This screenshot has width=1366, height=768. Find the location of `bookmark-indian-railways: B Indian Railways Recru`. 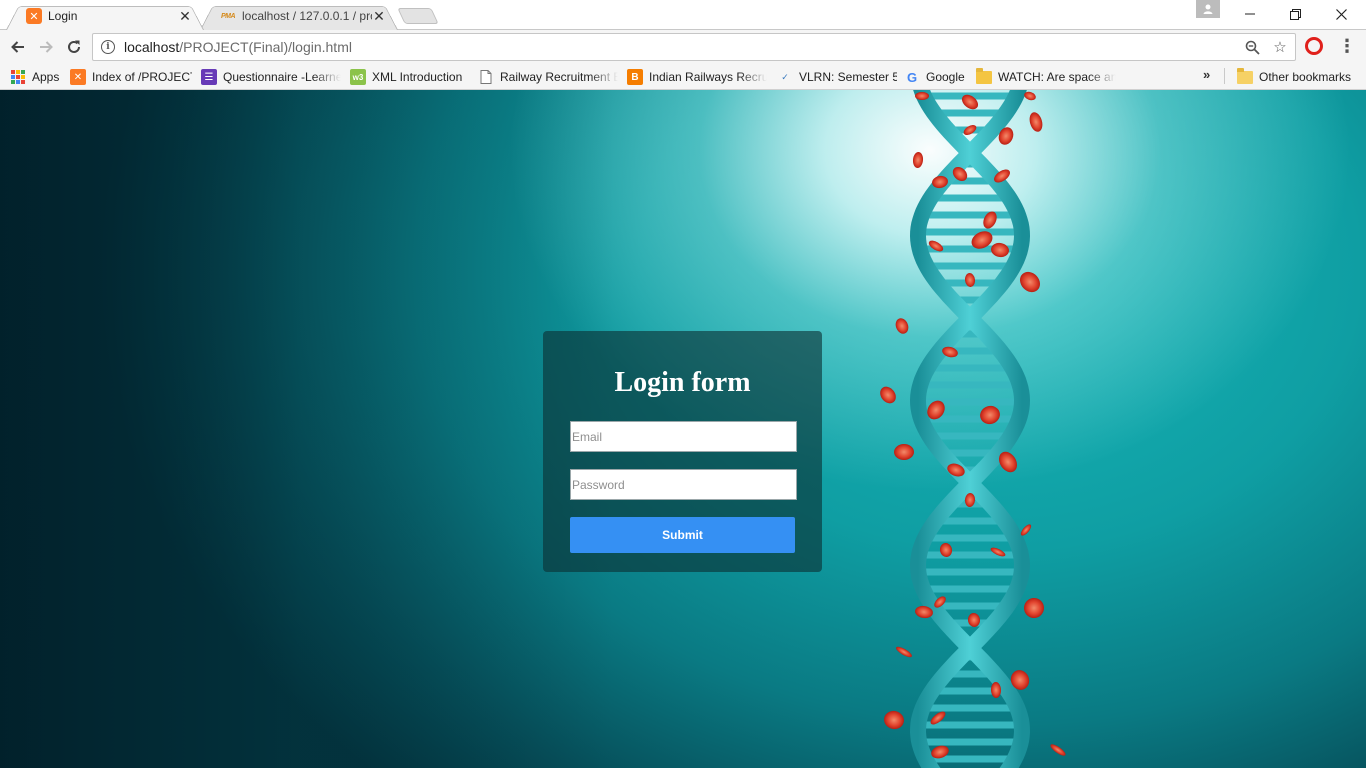

bookmark-indian-railways: B Indian Railways Recru is located at coordinates (697, 77).